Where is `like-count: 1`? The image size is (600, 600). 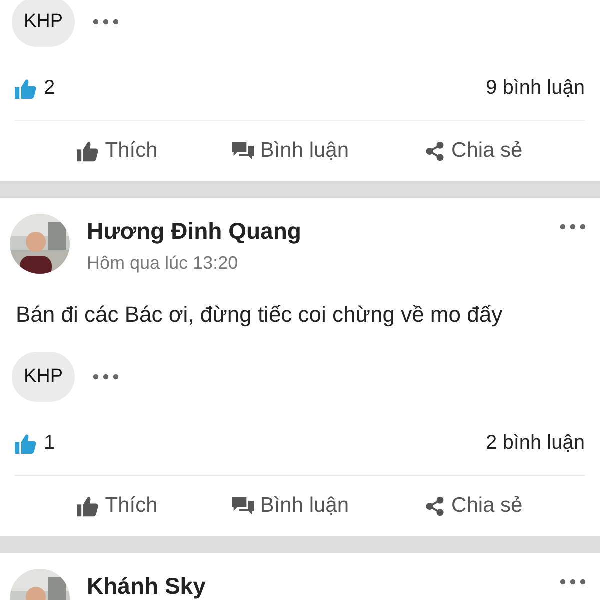
like-count: 1 is located at coordinates (50, 443).